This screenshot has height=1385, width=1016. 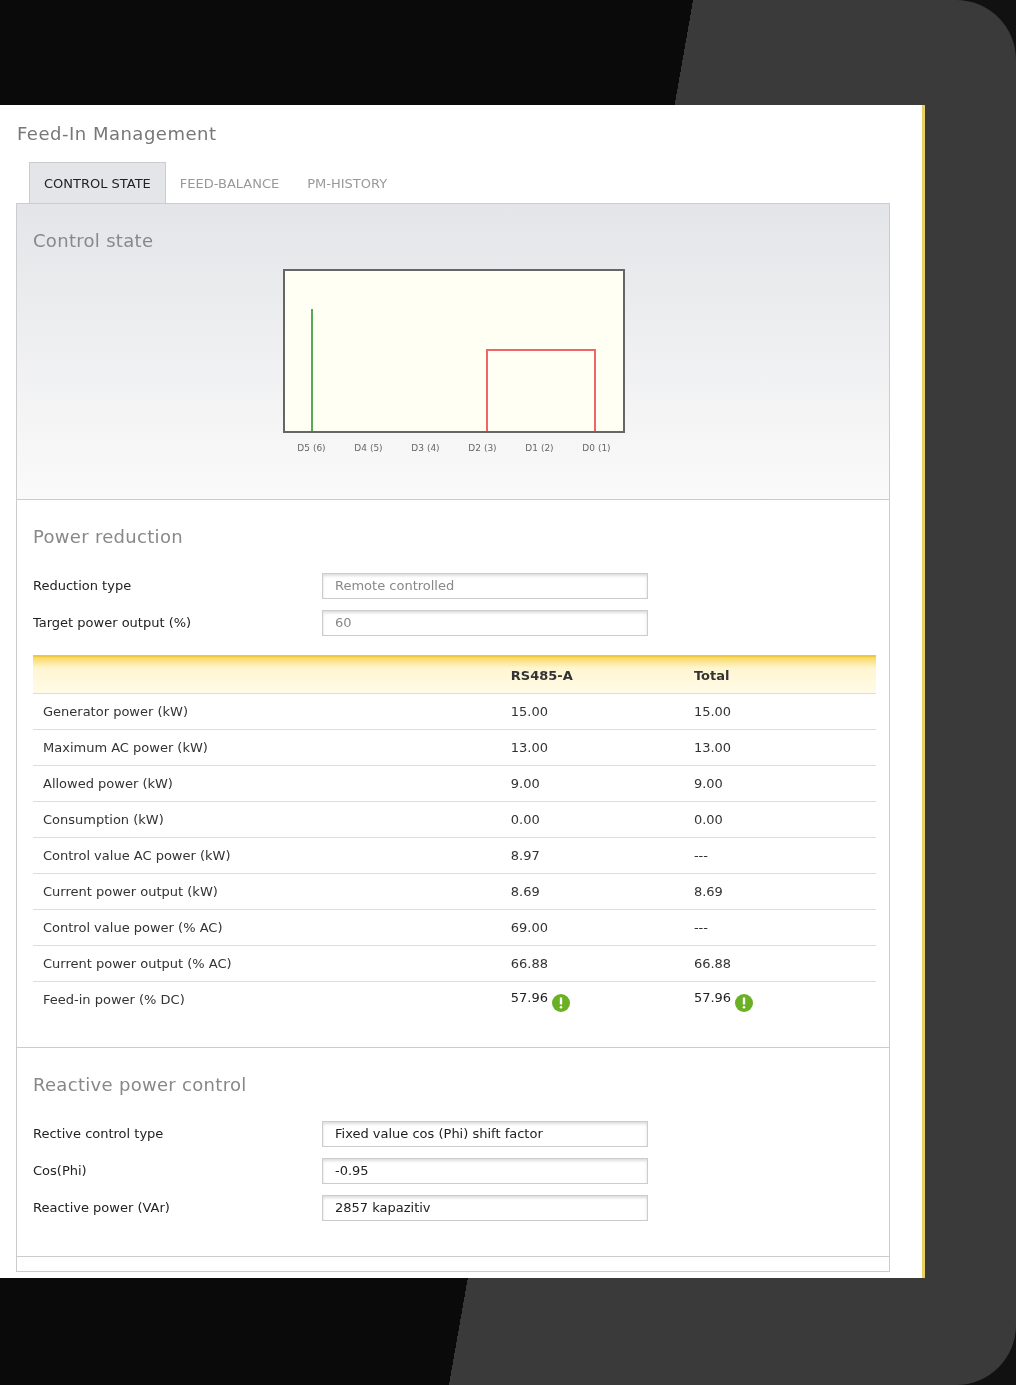 What do you see at coordinates (102, 1207) in the screenshot?
I see `field-label: Reactive power (VAr)` at bounding box center [102, 1207].